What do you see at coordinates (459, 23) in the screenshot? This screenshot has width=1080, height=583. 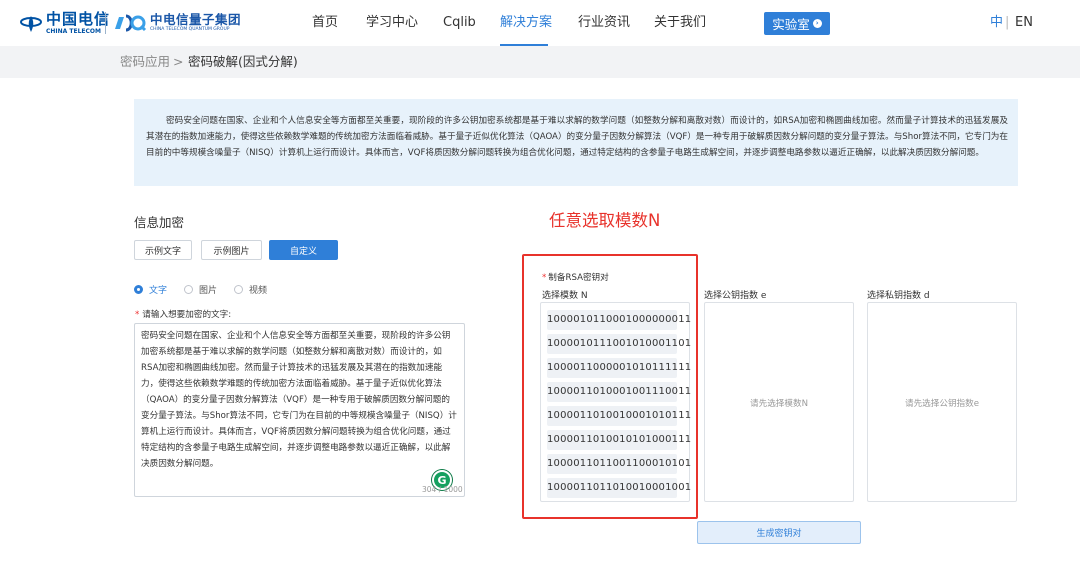 I see `nav-cqlib: Cqlib` at bounding box center [459, 23].